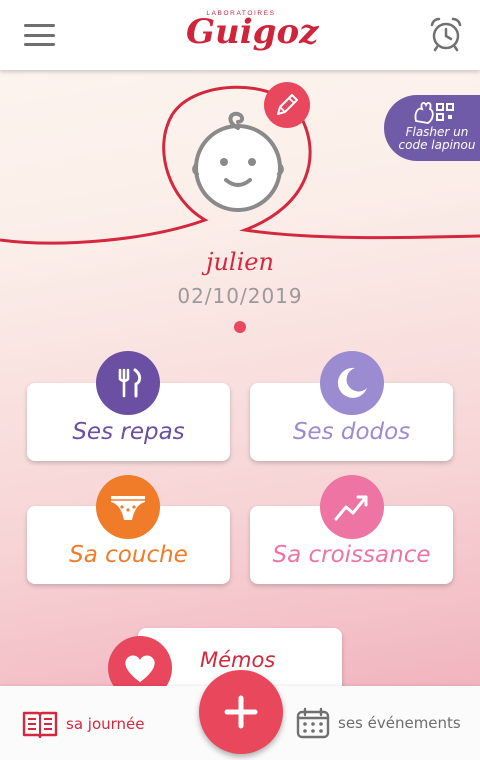  I want to click on book-icon, so click(40, 725).